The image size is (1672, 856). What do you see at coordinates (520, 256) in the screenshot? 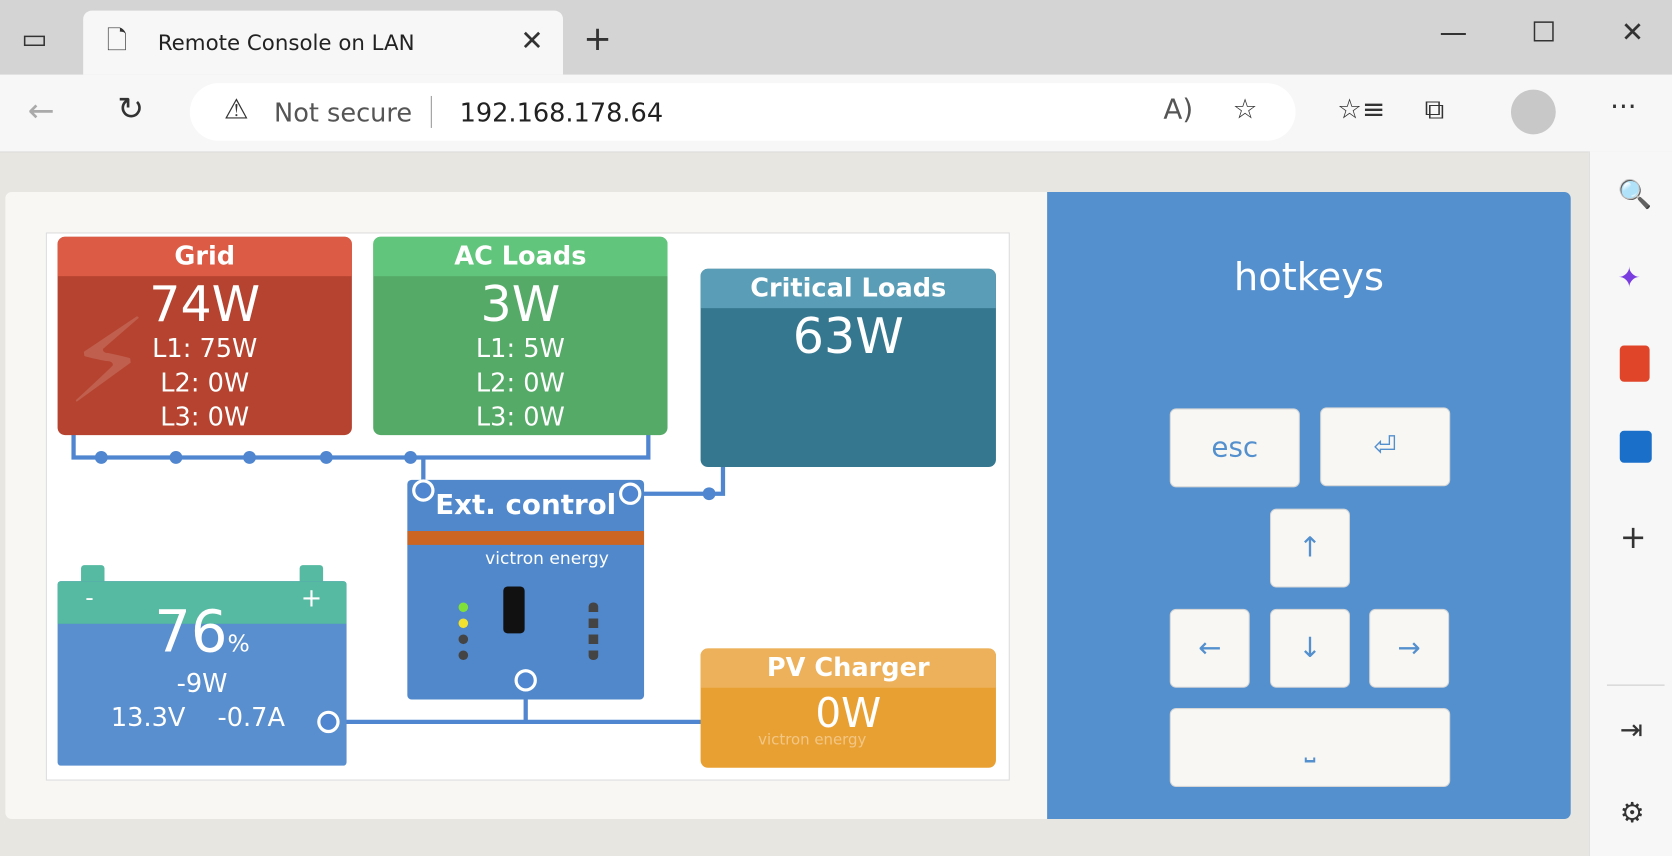
I see `ac-loads-title: AC Loads` at bounding box center [520, 256].